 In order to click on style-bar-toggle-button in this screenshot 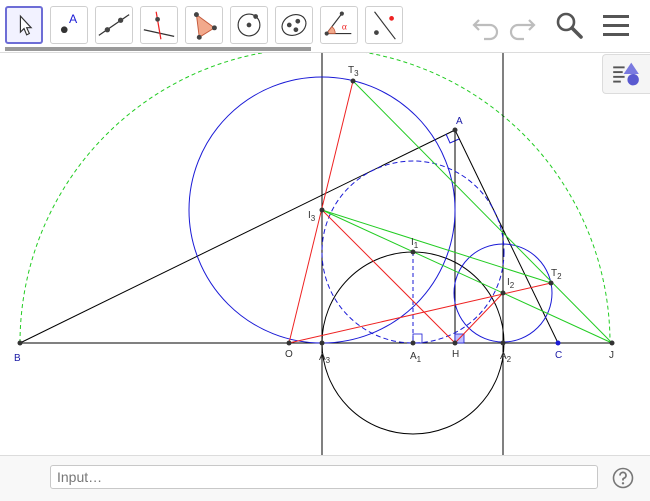, I will do `click(626, 74)`.